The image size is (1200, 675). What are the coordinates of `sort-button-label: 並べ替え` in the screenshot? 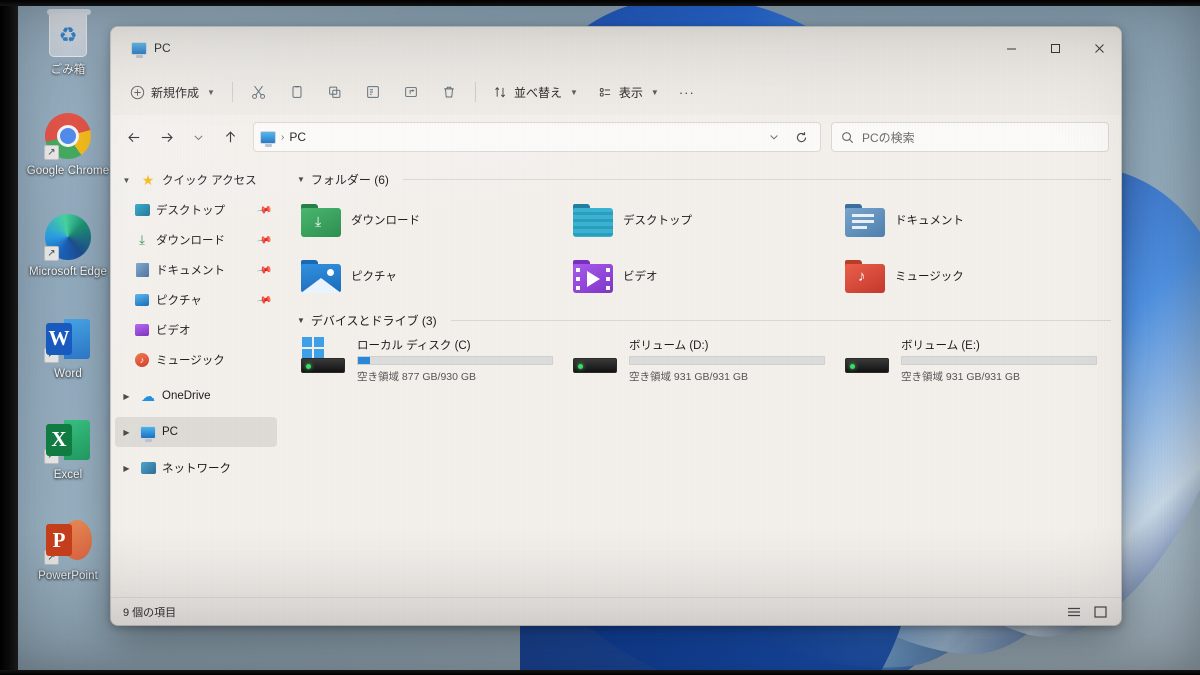 It's located at (537, 92).